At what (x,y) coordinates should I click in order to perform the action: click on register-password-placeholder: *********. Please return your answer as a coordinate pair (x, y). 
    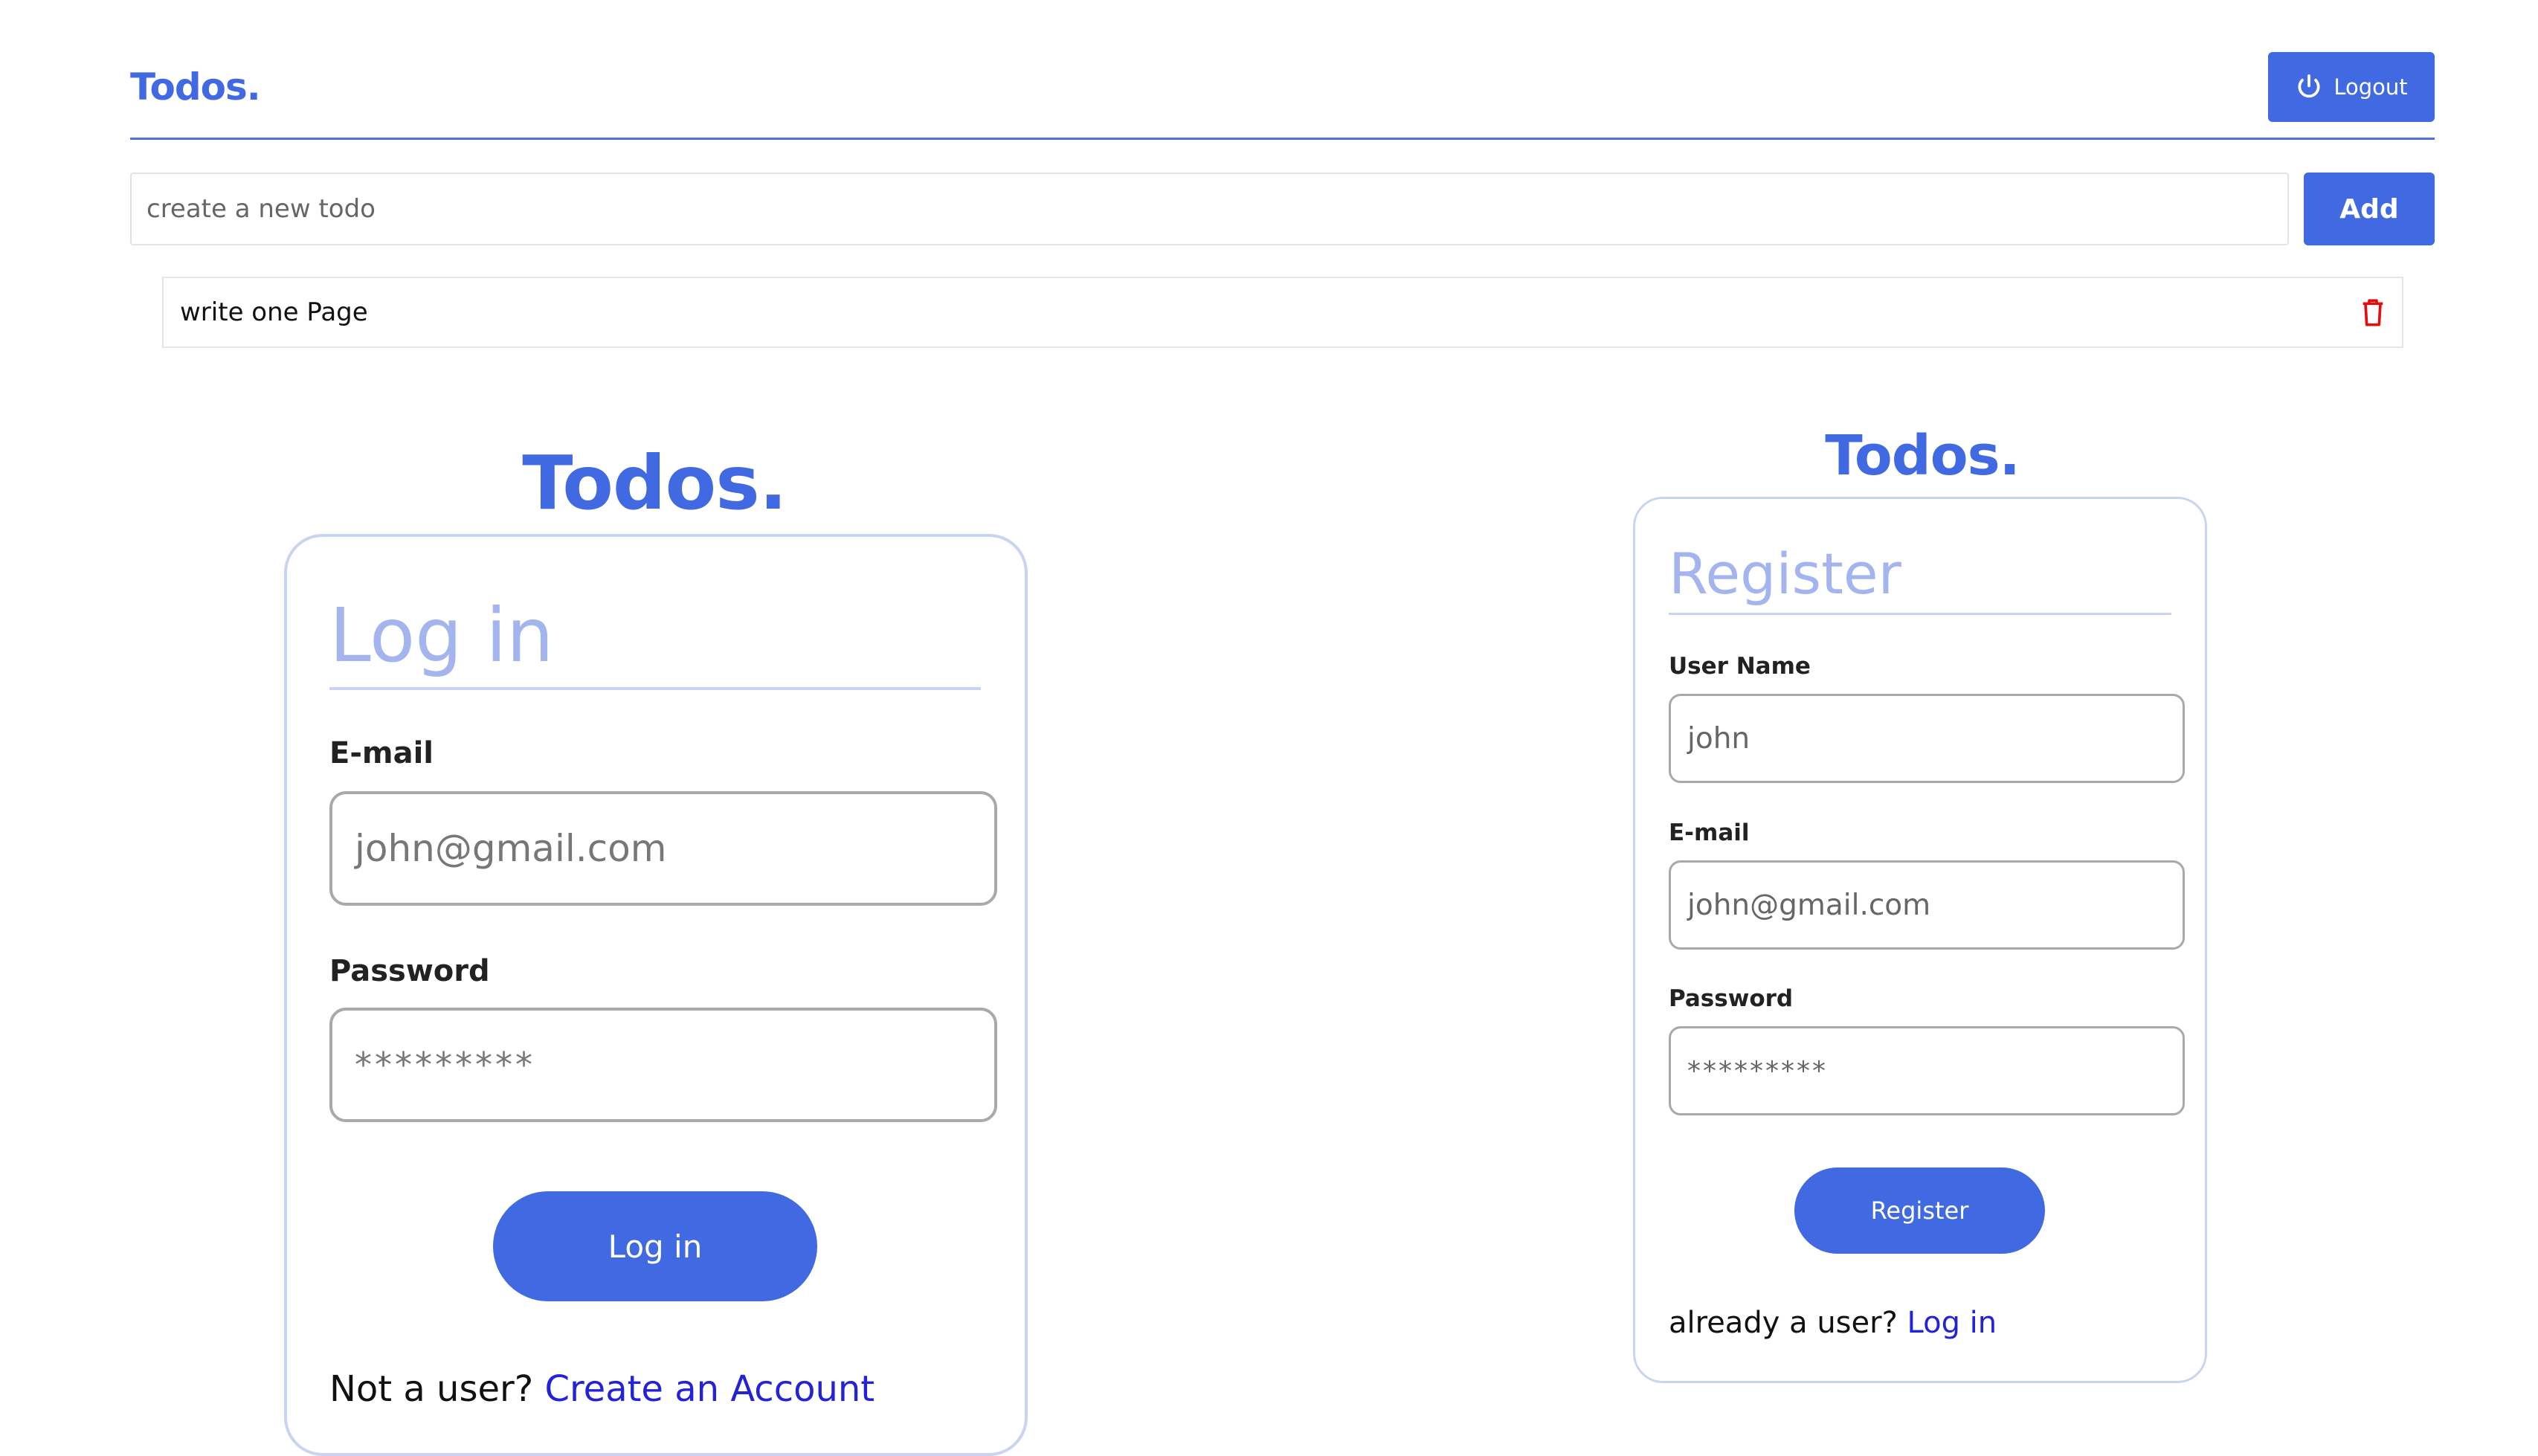
    Looking at the image, I should click on (1757, 1070).